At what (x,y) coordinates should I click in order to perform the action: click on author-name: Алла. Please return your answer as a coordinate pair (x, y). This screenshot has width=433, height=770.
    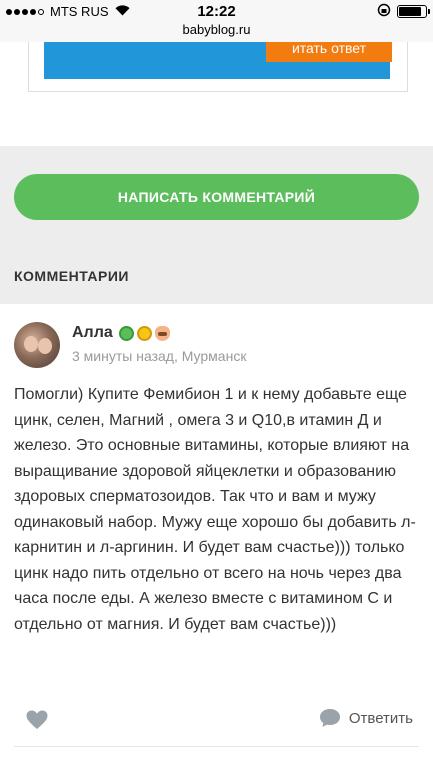
    Looking at the image, I should click on (92, 333).